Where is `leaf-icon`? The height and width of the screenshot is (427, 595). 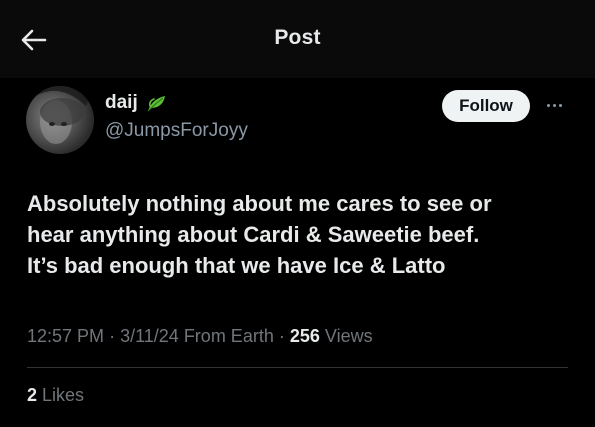
leaf-icon is located at coordinates (156, 104).